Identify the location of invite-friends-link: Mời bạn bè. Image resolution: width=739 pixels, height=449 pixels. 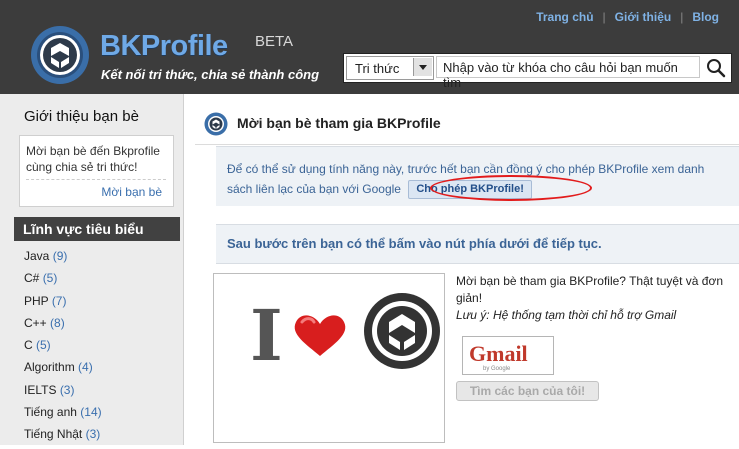
(131, 192).